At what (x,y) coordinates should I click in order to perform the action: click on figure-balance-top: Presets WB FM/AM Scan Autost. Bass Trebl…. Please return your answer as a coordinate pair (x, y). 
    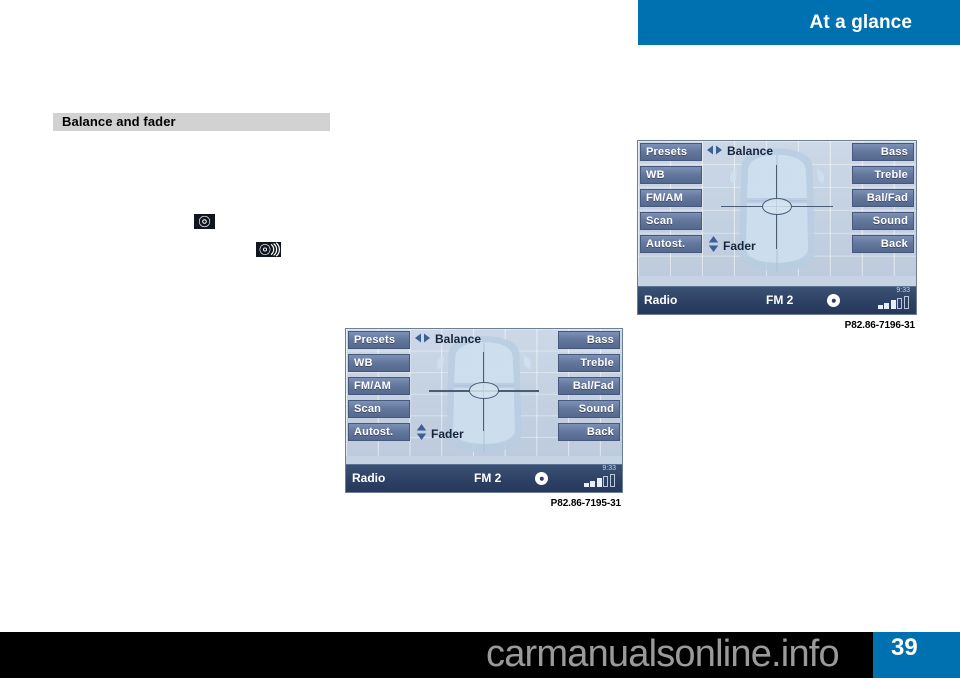
    Looking at the image, I should click on (777, 235).